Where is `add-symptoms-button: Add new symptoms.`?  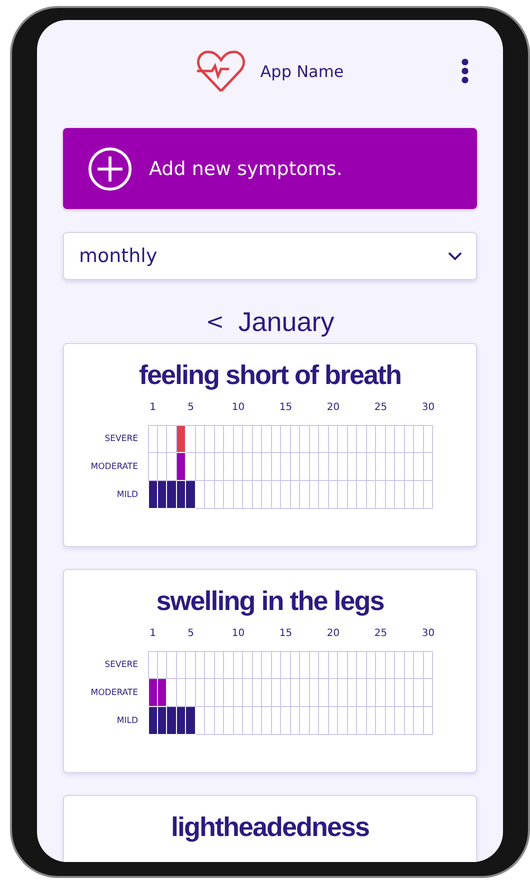 add-symptoms-button: Add new symptoms. is located at coordinates (270, 168).